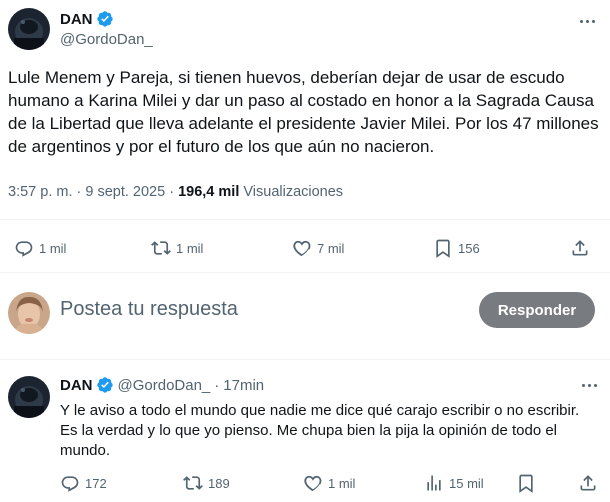 This screenshot has width=610, height=502. What do you see at coordinates (149, 309) in the screenshot?
I see `reply-input: Postea tu respuesta` at bounding box center [149, 309].